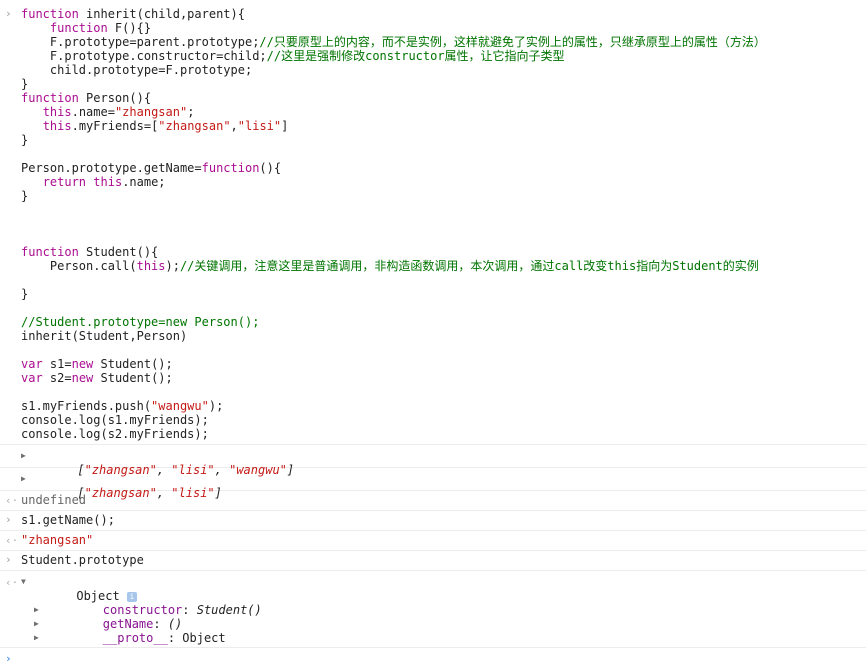 This screenshot has height=668, width=866. Describe the element at coordinates (36, 638) in the screenshot. I see `expand-triangle-icon: ▶` at that location.